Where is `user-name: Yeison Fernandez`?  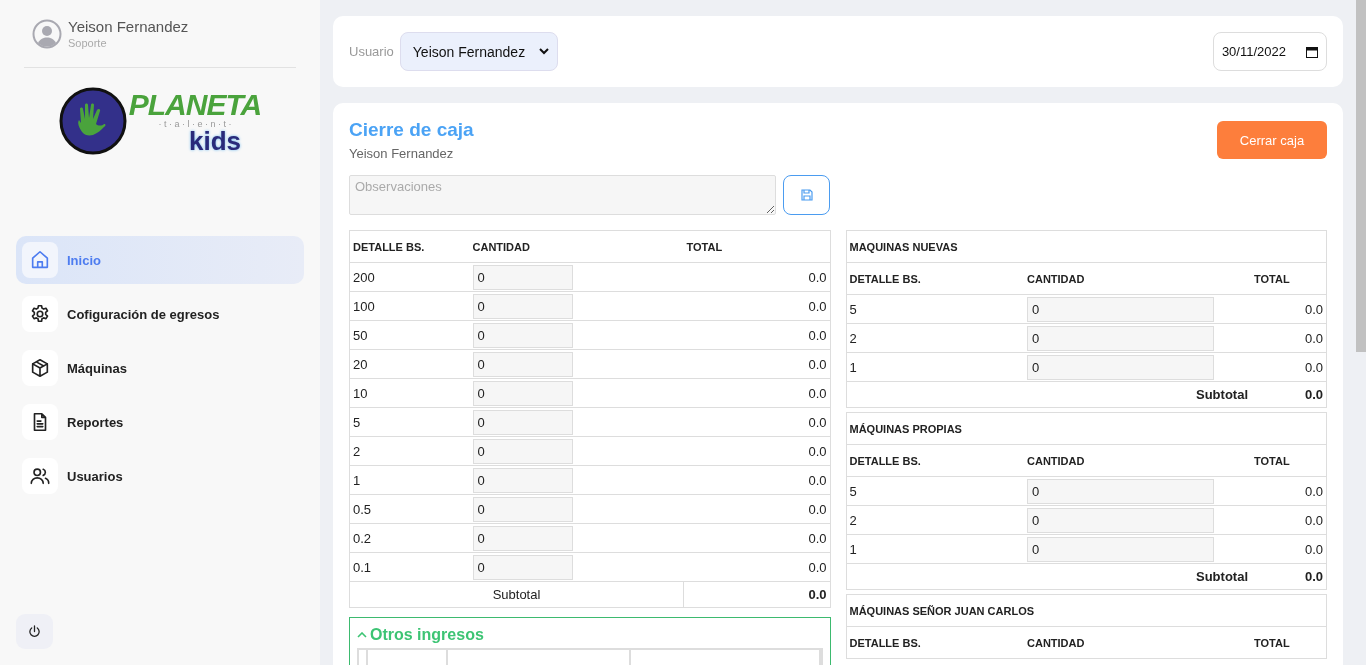 user-name: Yeison Fernandez is located at coordinates (128, 26).